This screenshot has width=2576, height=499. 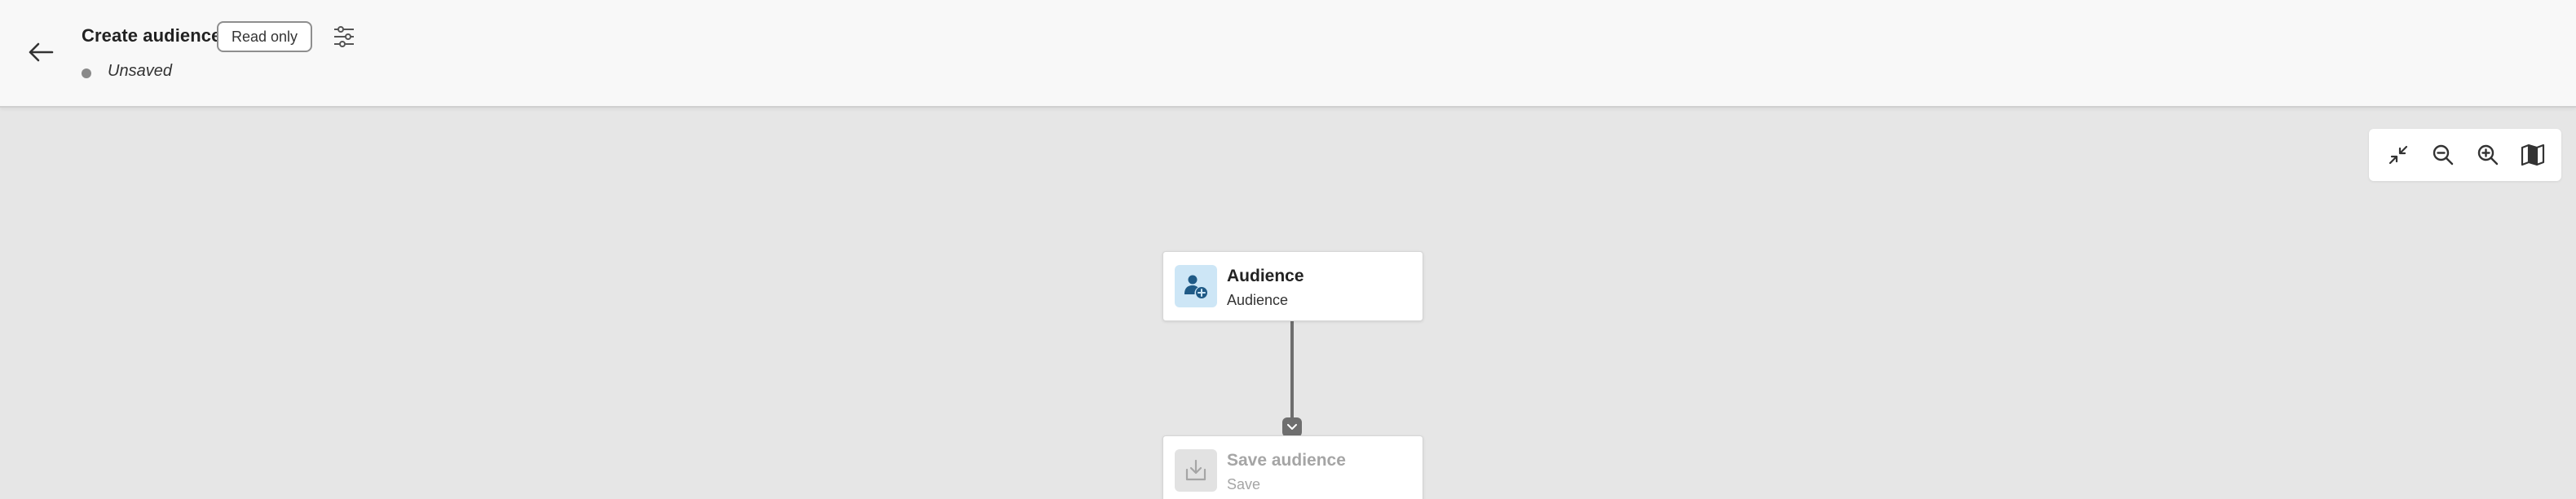 I want to click on node-title: Save audience, so click(x=1286, y=460).